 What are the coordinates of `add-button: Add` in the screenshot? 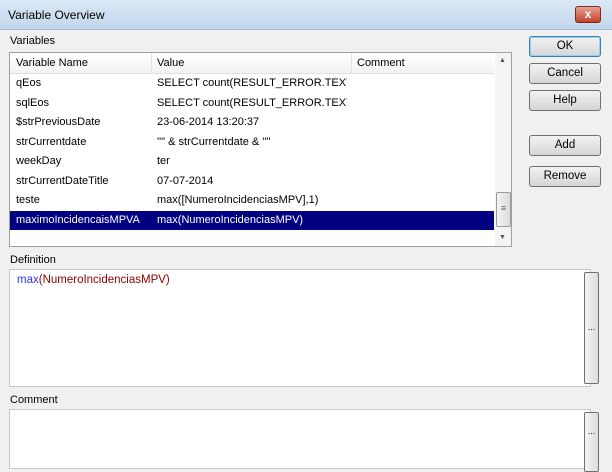 It's located at (565, 145).